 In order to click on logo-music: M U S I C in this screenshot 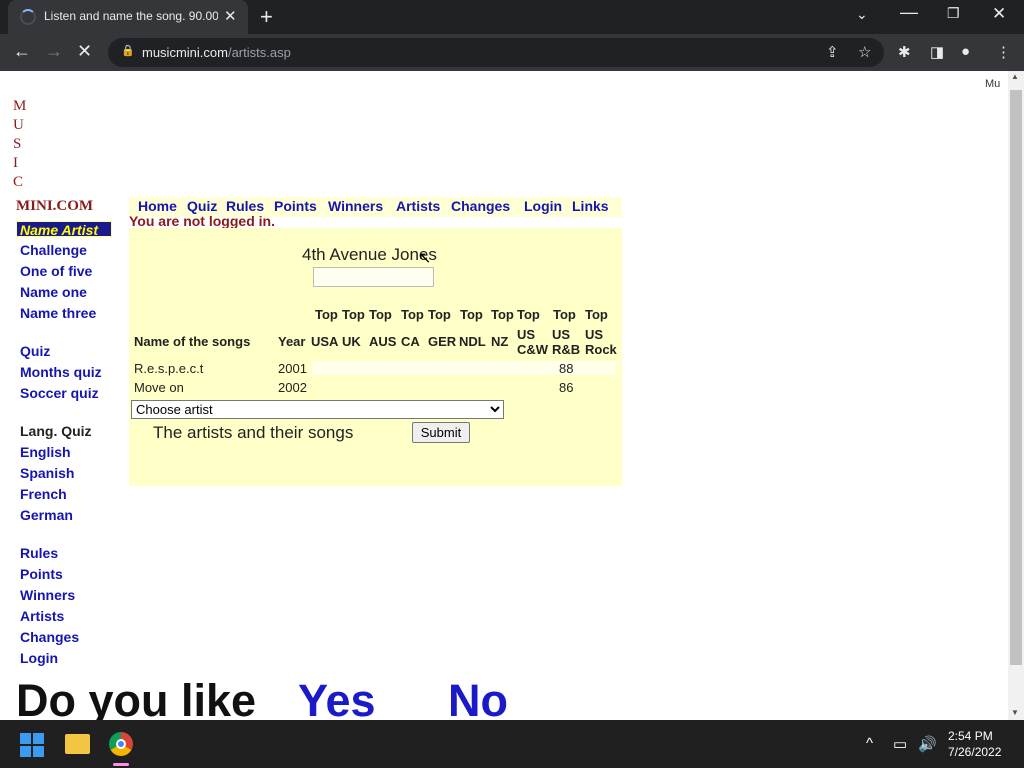, I will do `click(21, 144)`.